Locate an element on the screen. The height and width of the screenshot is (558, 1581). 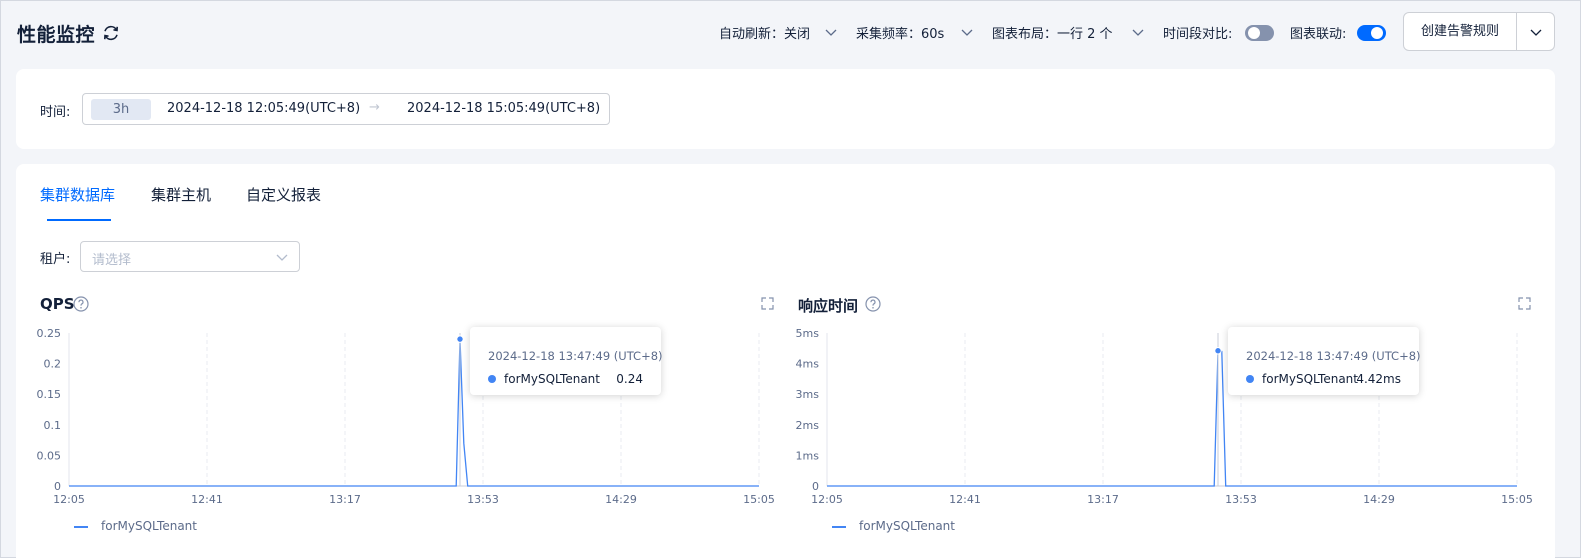
compare-toggle is located at coordinates (1259, 33).